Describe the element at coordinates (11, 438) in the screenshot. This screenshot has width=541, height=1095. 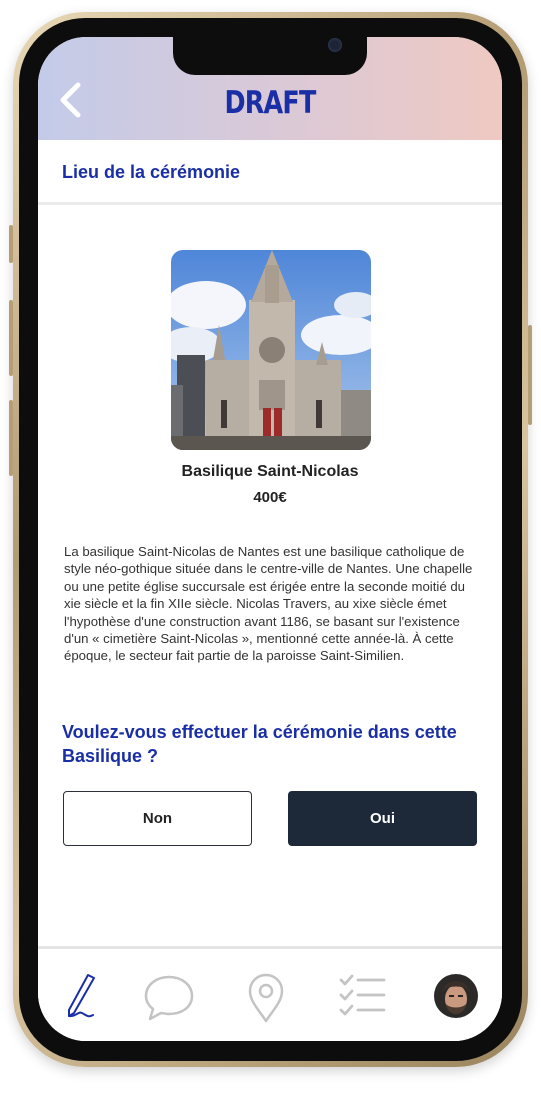
I see `phone-volume-down-button` at that location.